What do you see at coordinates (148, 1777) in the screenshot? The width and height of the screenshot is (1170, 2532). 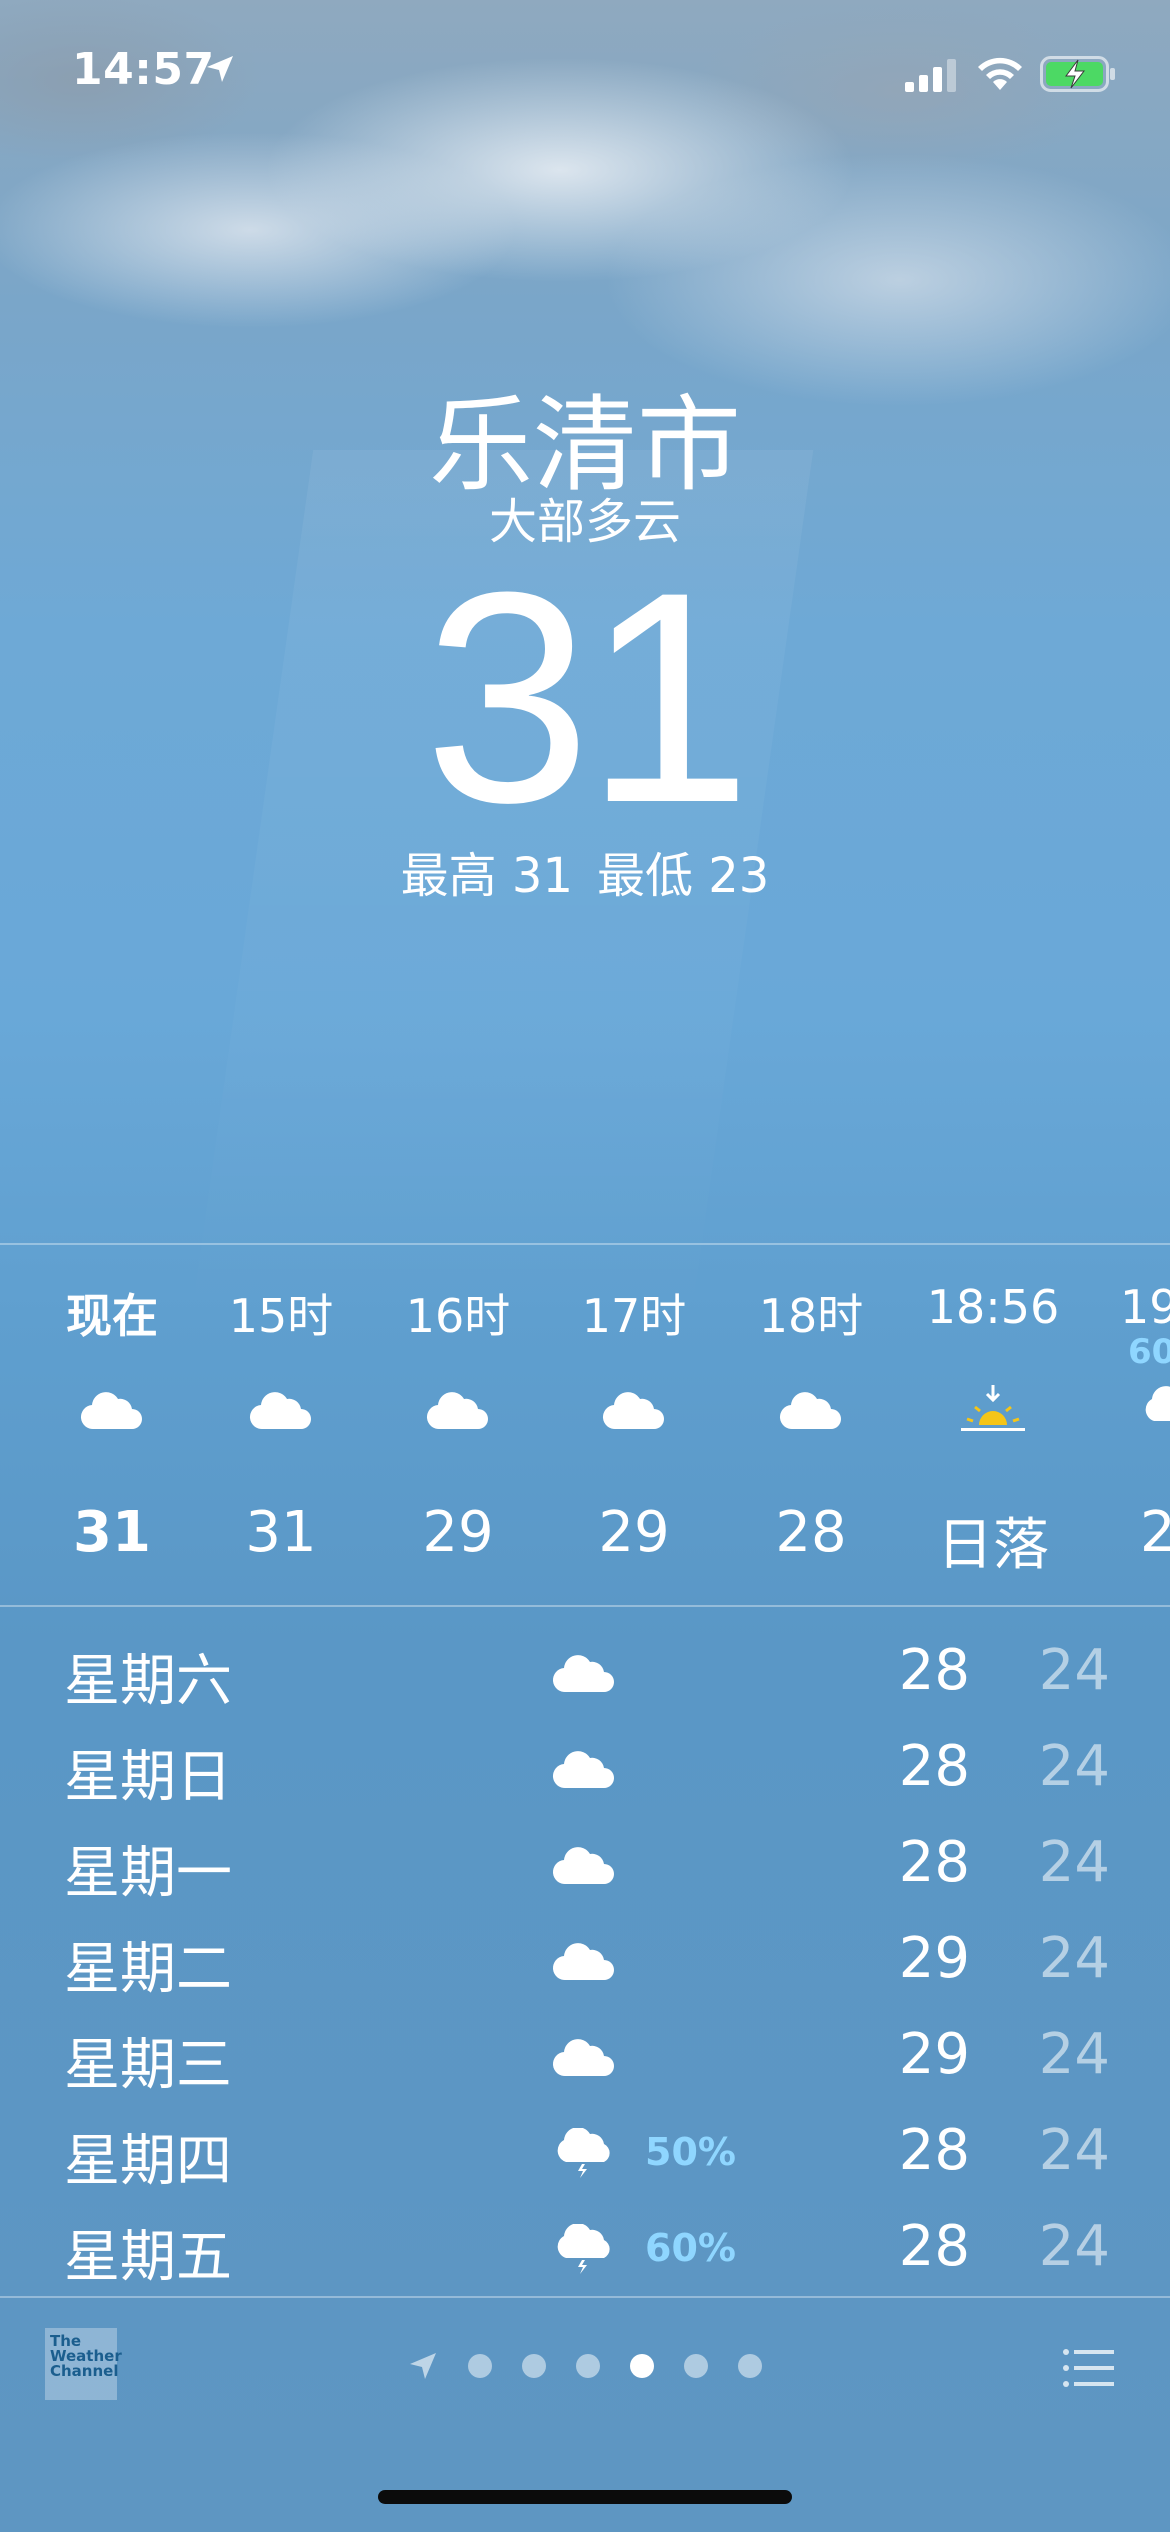 I see `day-name: 星期日` at bounding box center [148, 1777].